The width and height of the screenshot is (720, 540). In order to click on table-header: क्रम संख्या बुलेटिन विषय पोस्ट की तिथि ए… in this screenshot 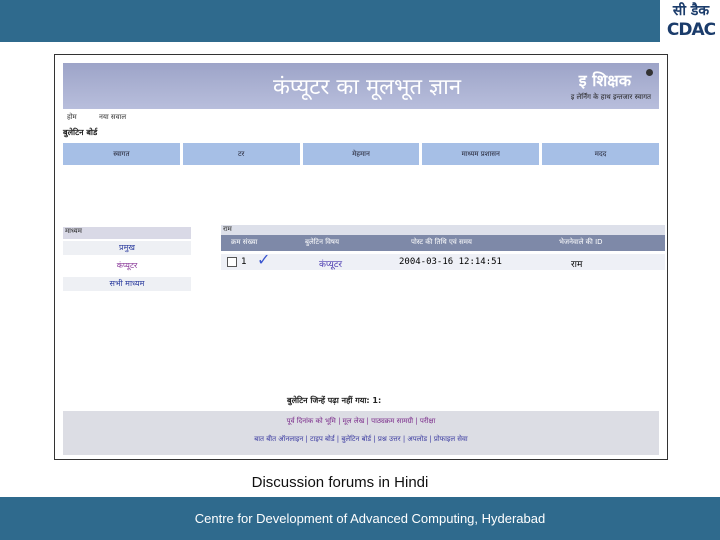, I will do `click(443, 243)`.